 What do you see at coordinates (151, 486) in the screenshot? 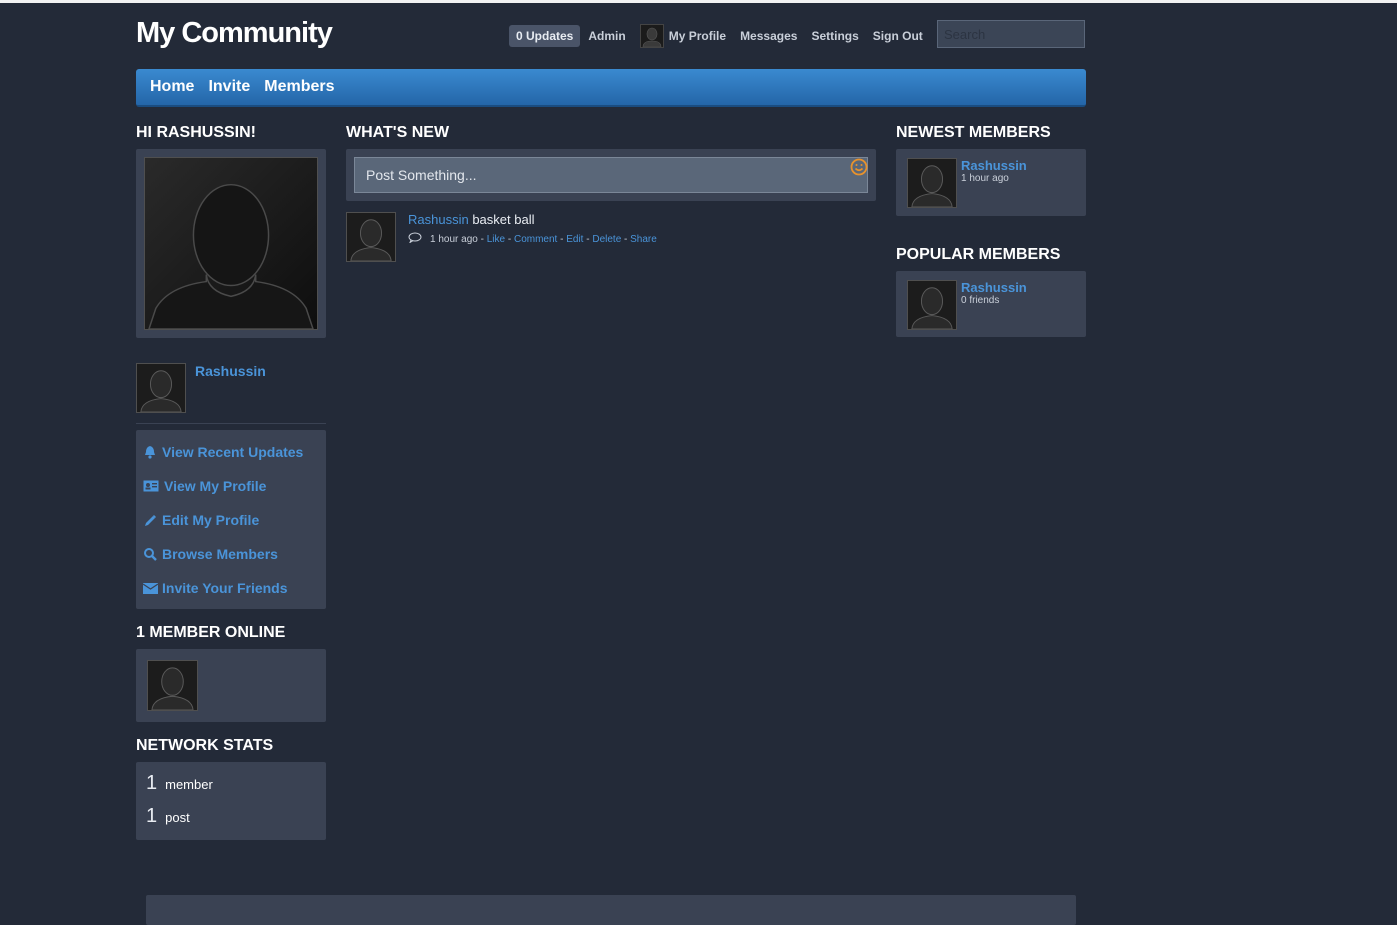
I see `profile-card-icon` at bounding box center [151, 486].